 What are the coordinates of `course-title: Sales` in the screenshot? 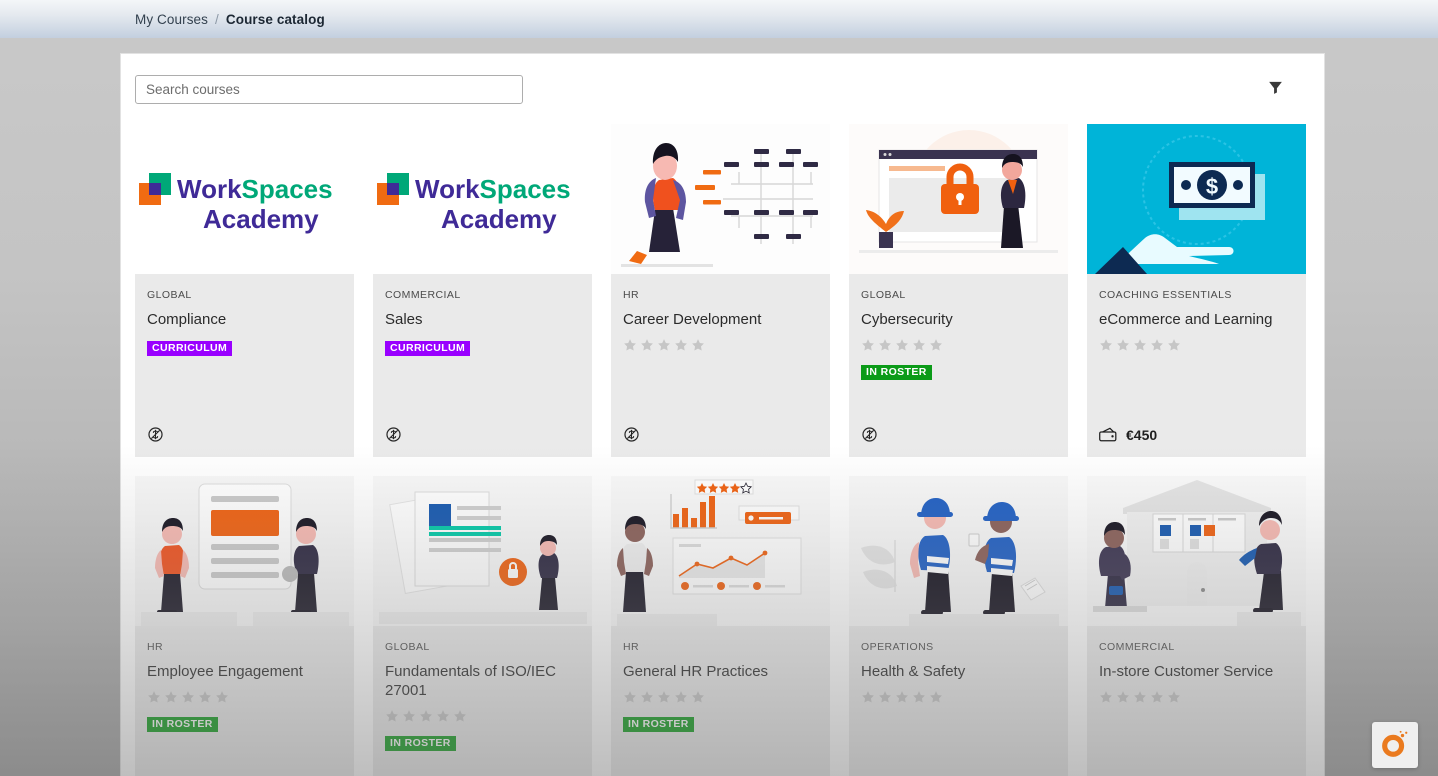 It's located at (404, 319).